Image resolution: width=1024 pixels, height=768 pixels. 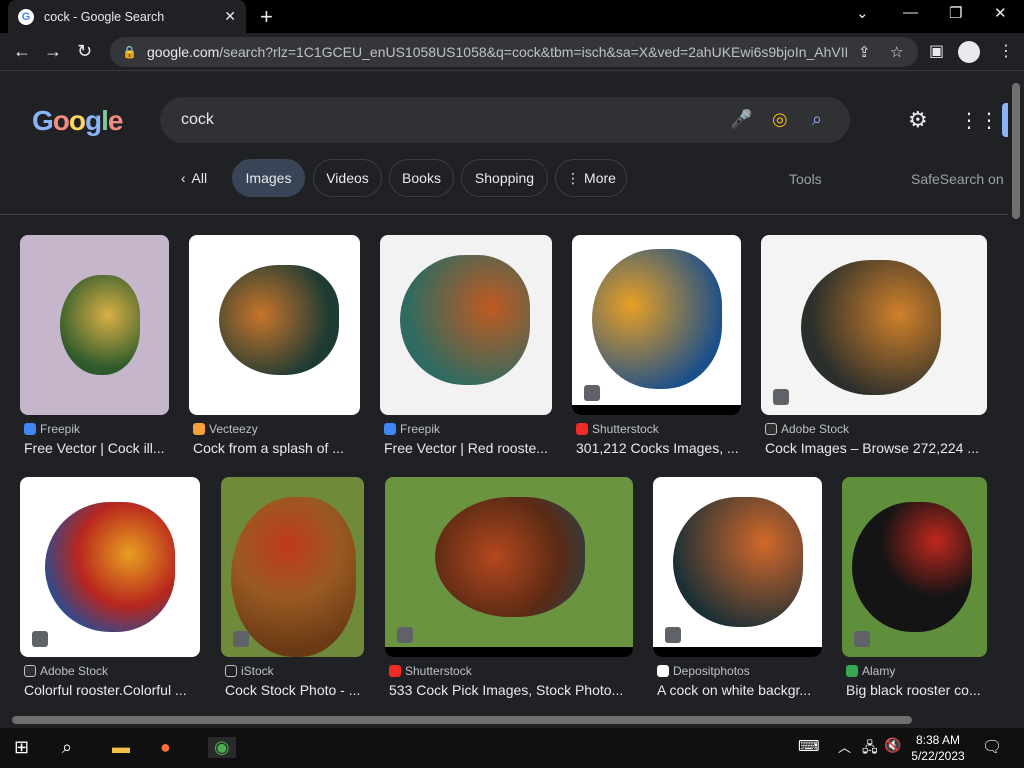 What do you see at coordinates (21, 747) in the screenshot?
I see `windows-start-icon: ⊞` at bounding box center [21, 747].